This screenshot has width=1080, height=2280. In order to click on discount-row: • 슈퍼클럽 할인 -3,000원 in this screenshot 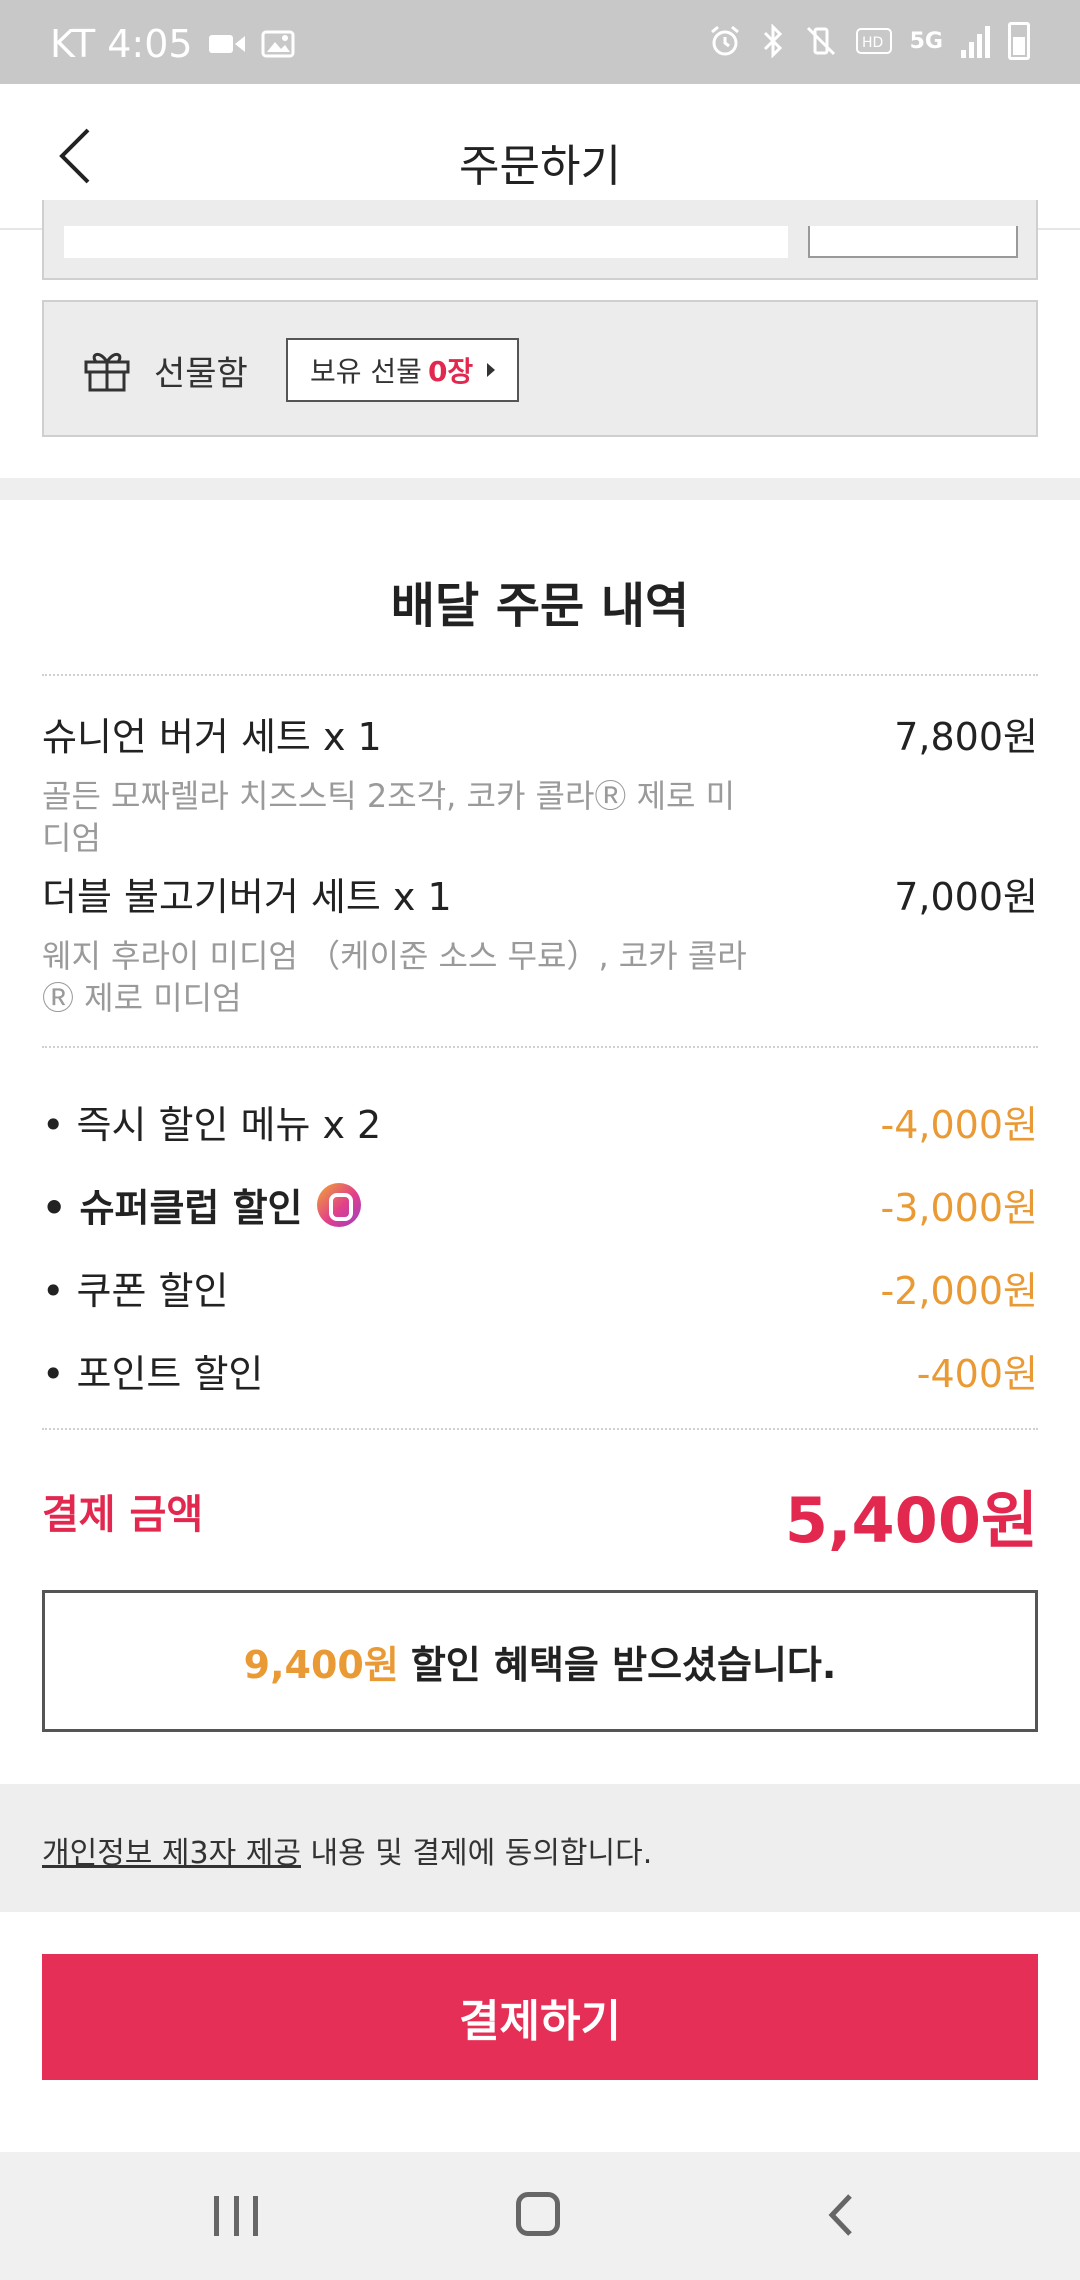, I will do `click(540, 1200)`.